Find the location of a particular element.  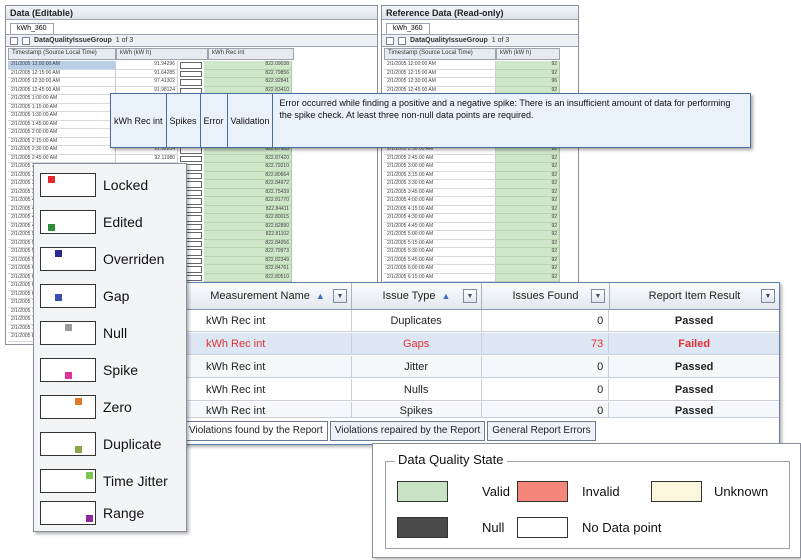

rec-value-cell: 822.84972 is located at coordinates (248, 184).